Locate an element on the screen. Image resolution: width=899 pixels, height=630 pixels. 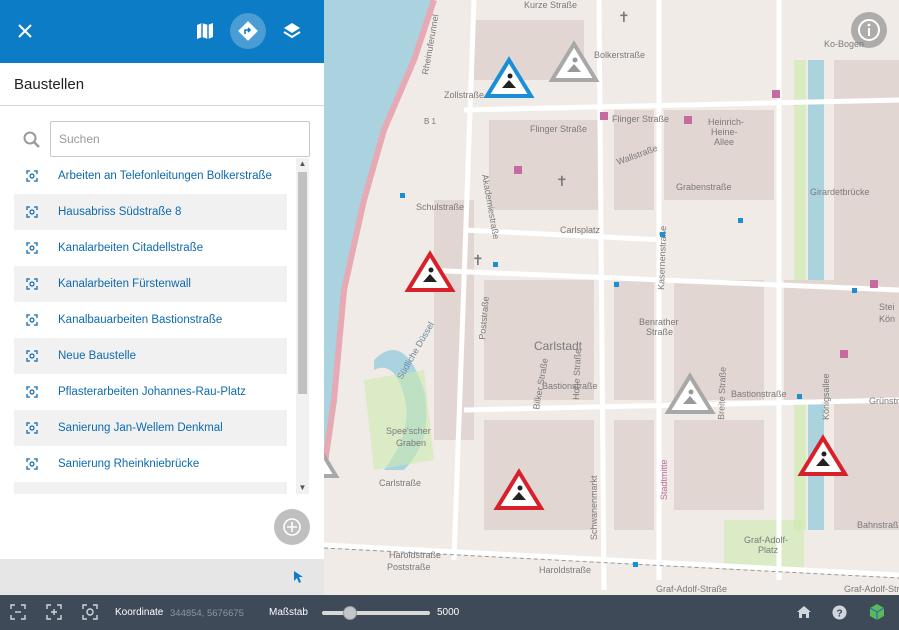
scale-slider-knob is located at coordinates (349, 613).